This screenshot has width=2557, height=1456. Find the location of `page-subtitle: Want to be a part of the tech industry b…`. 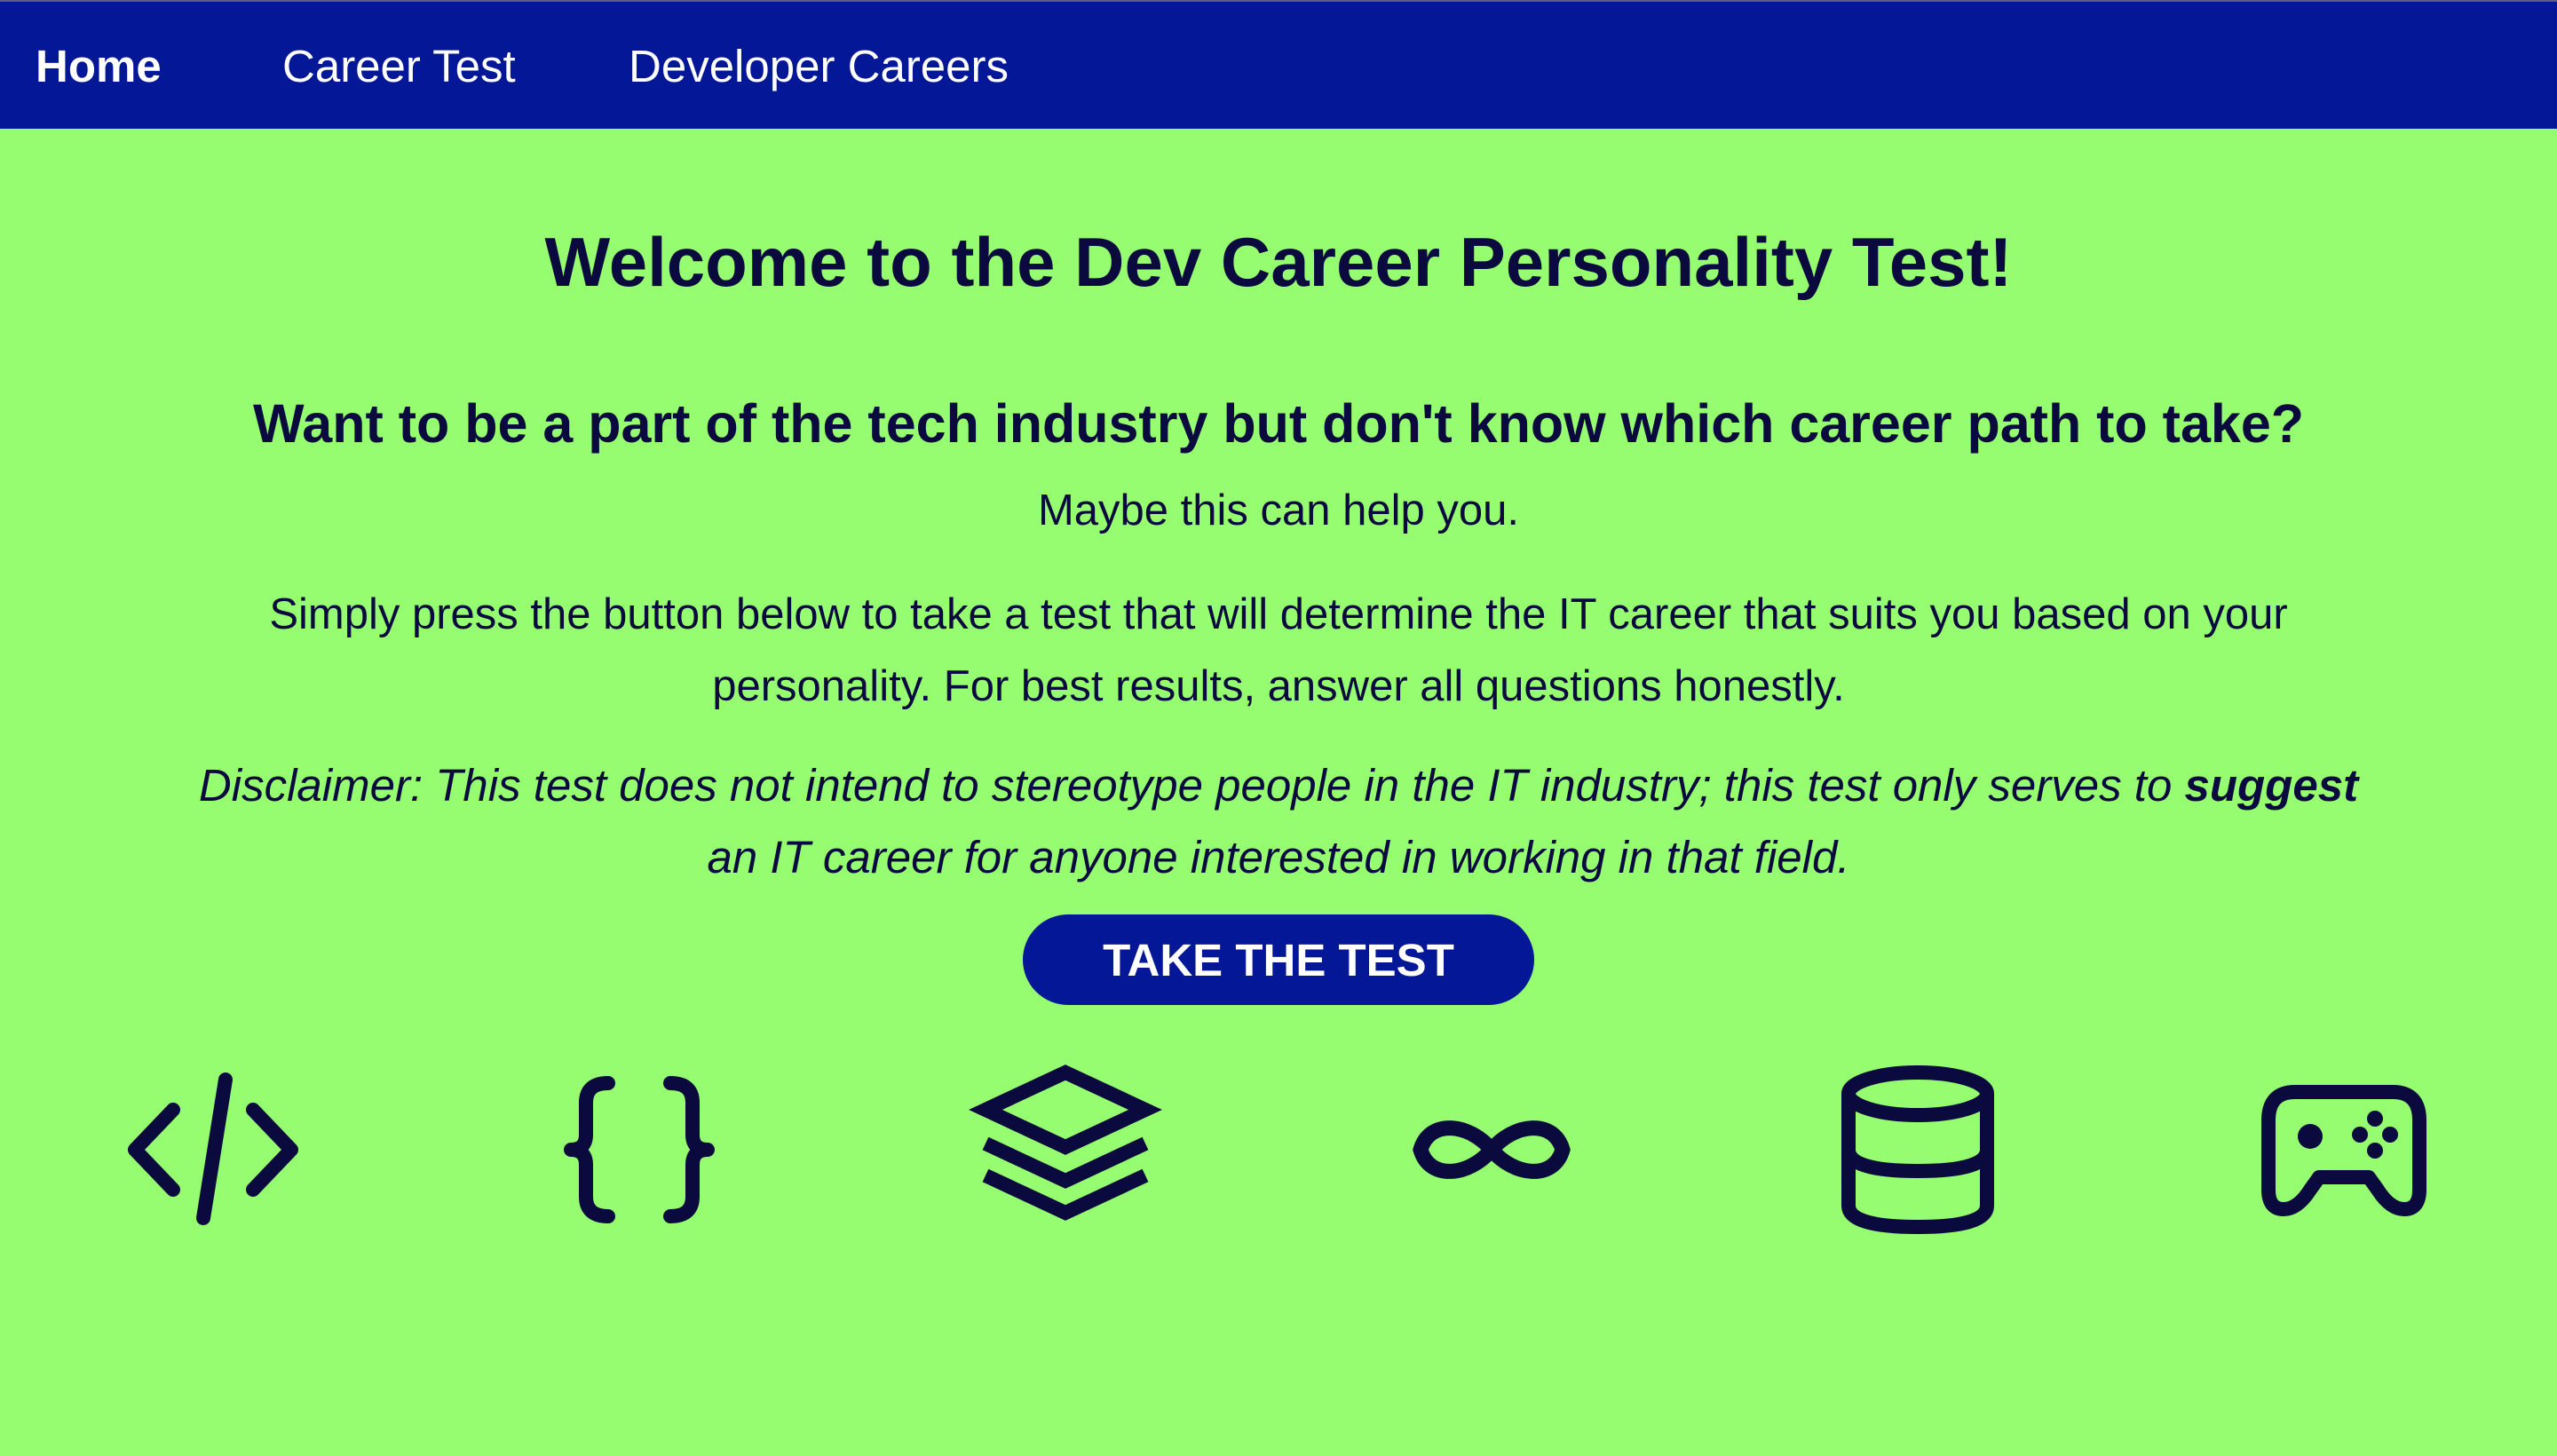

page-subtitle: Want to be a part of the tech industry b… is located at coordinates (1278, 423).